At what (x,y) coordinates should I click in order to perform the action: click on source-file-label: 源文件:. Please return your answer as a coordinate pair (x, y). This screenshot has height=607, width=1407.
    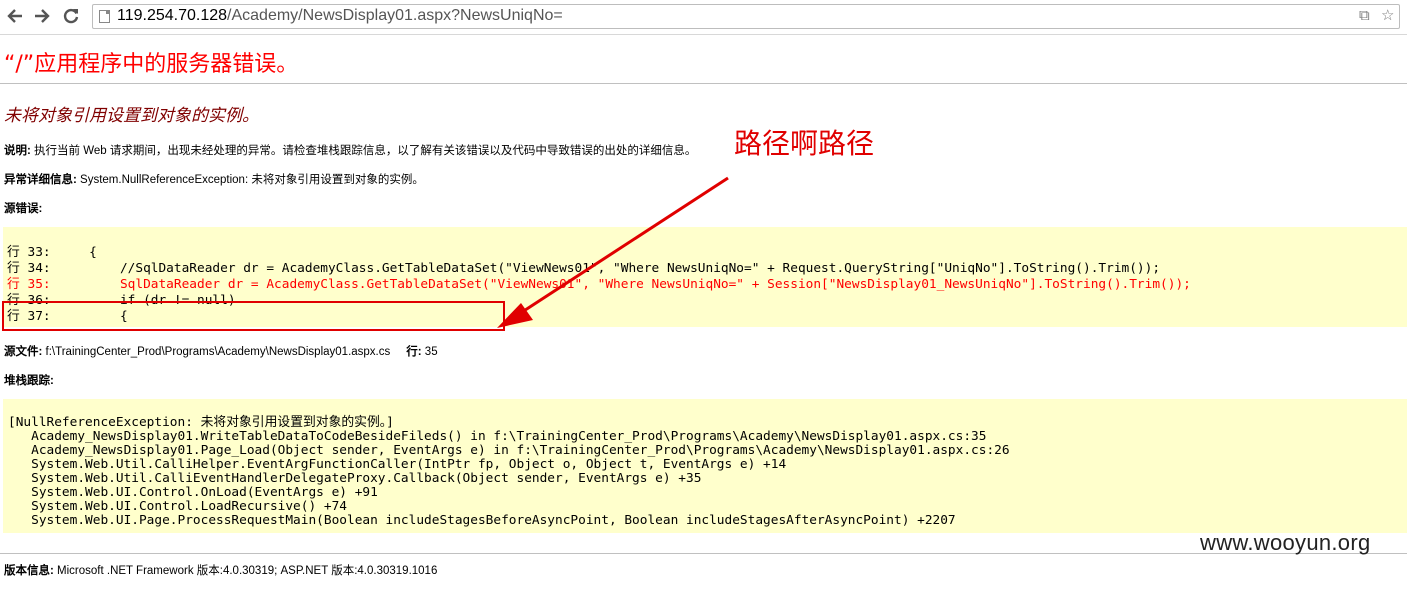
    Looking at the image, I should click on (23, 352).